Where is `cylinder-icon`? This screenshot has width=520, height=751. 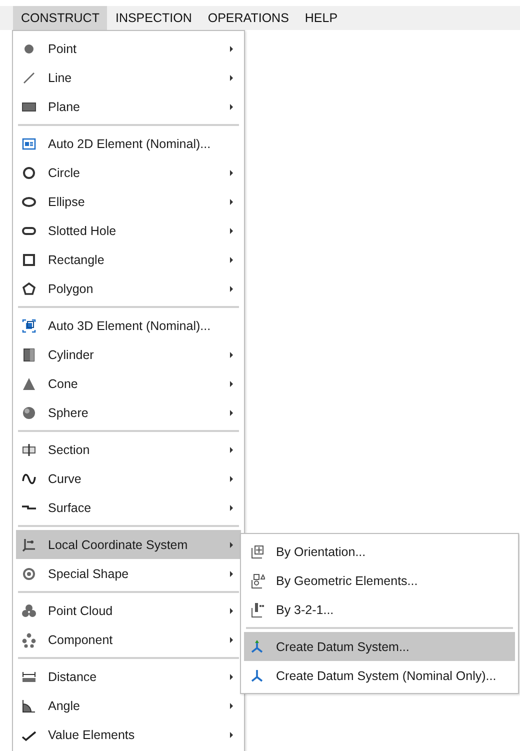 cylinder-icon is located at coordinates (29, 354).